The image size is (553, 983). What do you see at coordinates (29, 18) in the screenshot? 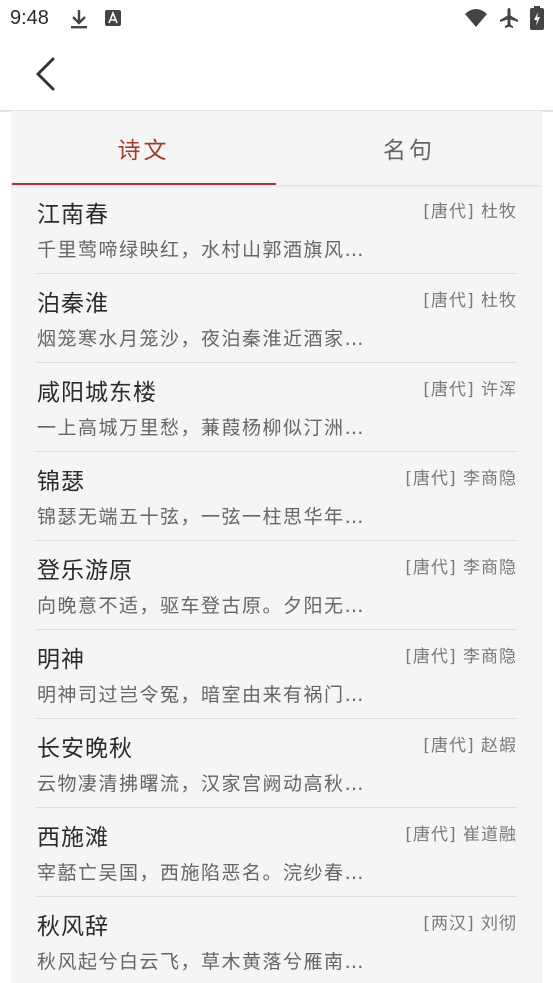
I see `status-time: 9:48` at bounding box center [29, 18].